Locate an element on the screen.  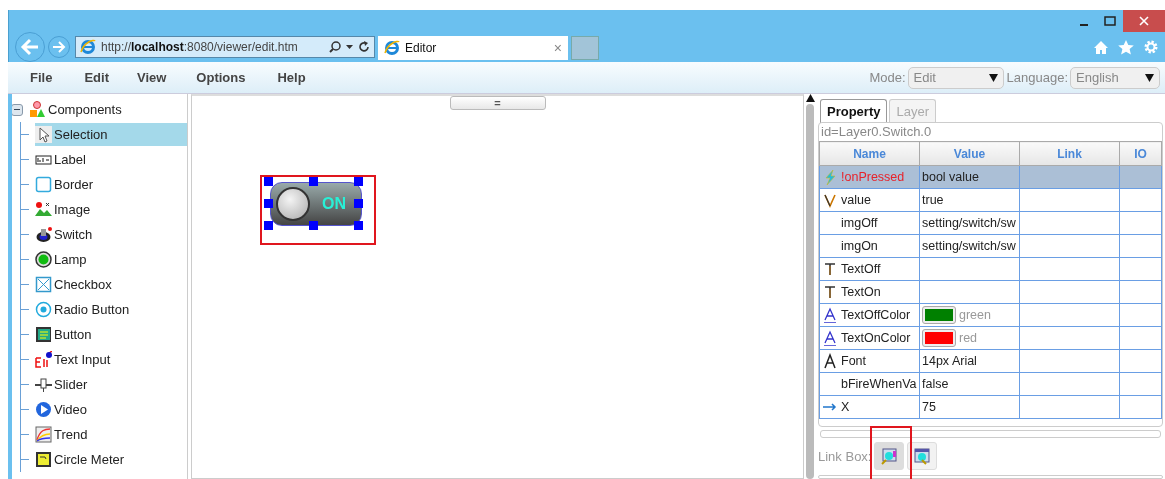
address-bar: http://localhost:8080/viewer/edit.htm is located at coordinates (225, 47).